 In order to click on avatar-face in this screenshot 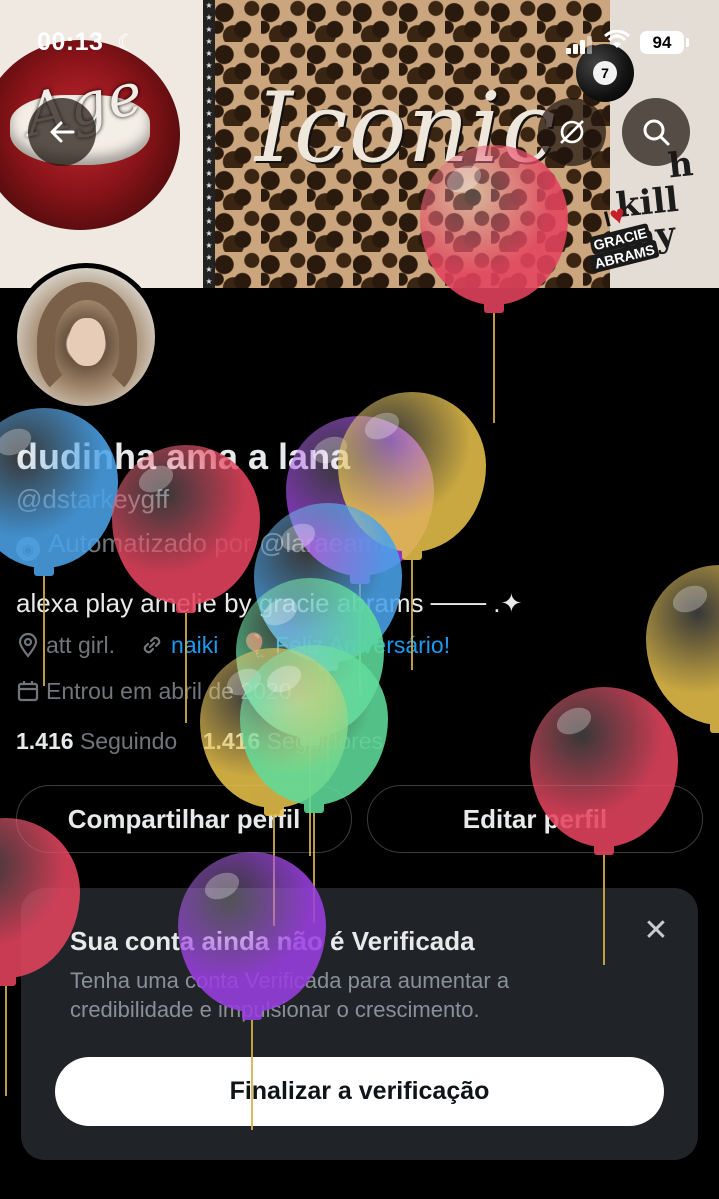, I will do `click(87, 342)`.